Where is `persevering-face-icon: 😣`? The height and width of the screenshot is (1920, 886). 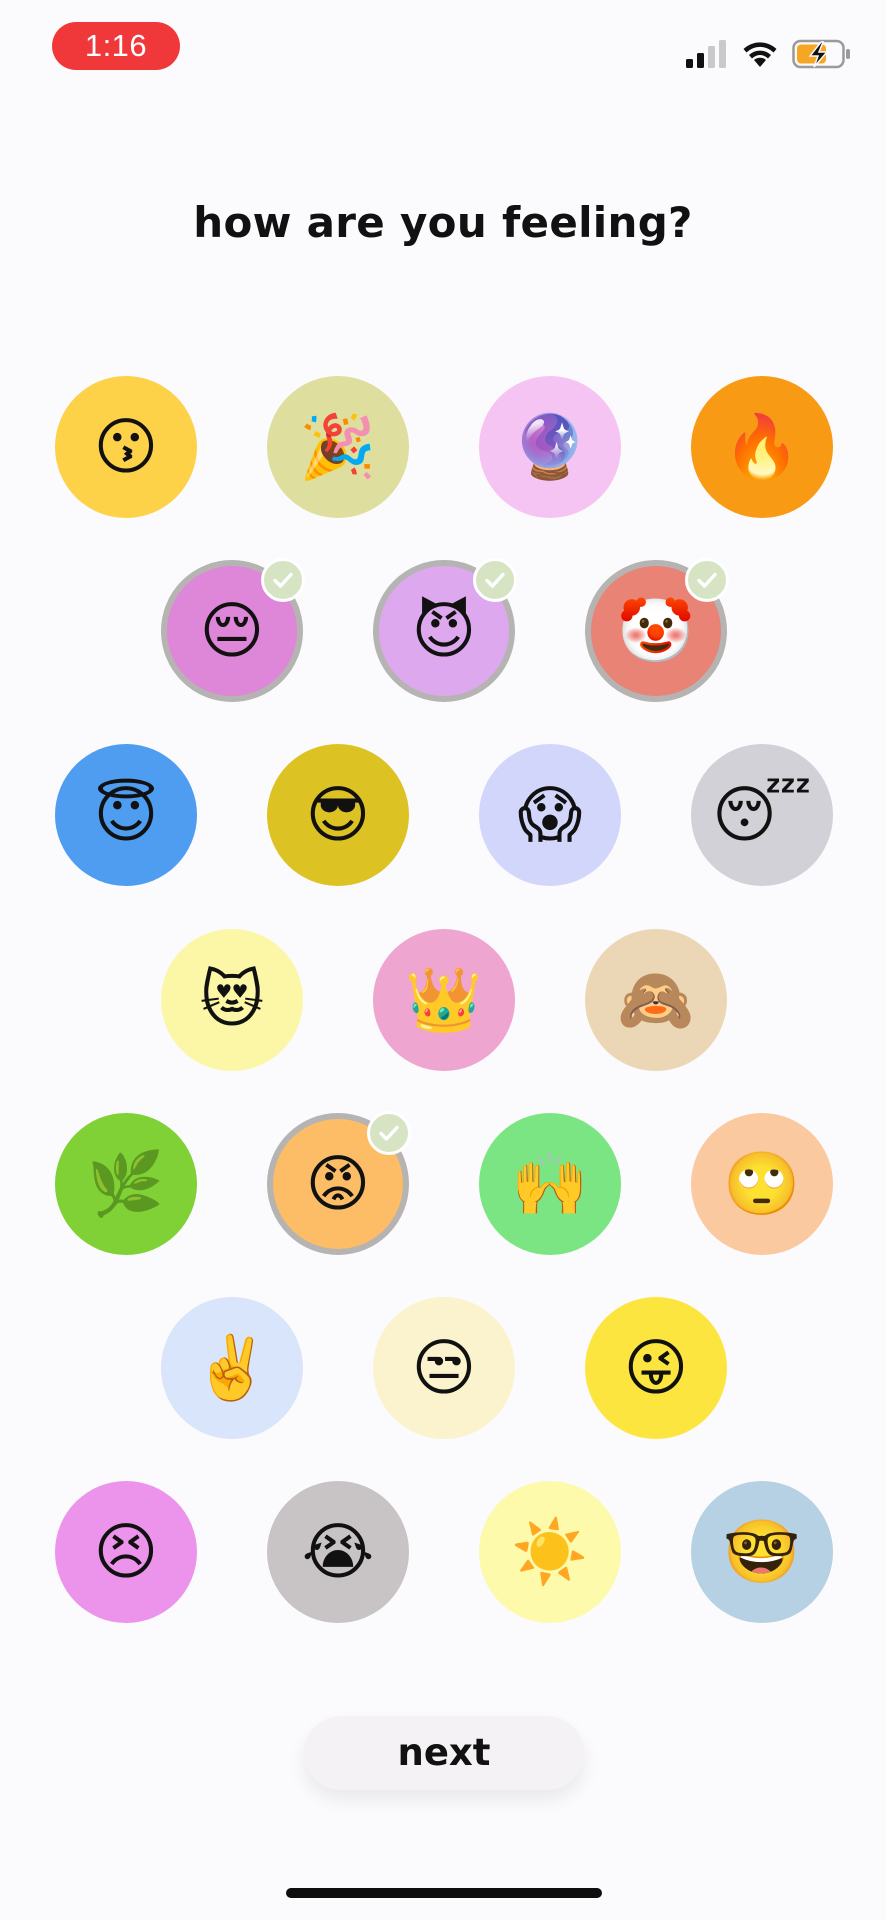 persevering-face-icon: 😣 is located at coordinates (126, 1551).